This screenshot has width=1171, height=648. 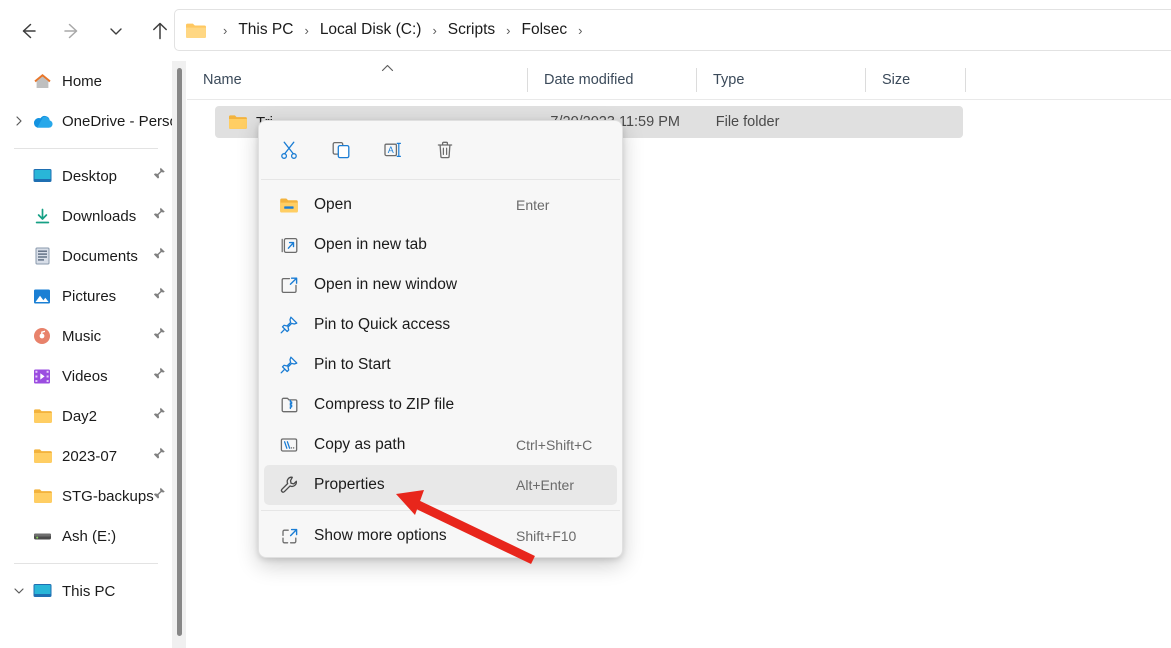 I want to click on sidebar-item-pictures: Pictures, so click(x=86, y=296).